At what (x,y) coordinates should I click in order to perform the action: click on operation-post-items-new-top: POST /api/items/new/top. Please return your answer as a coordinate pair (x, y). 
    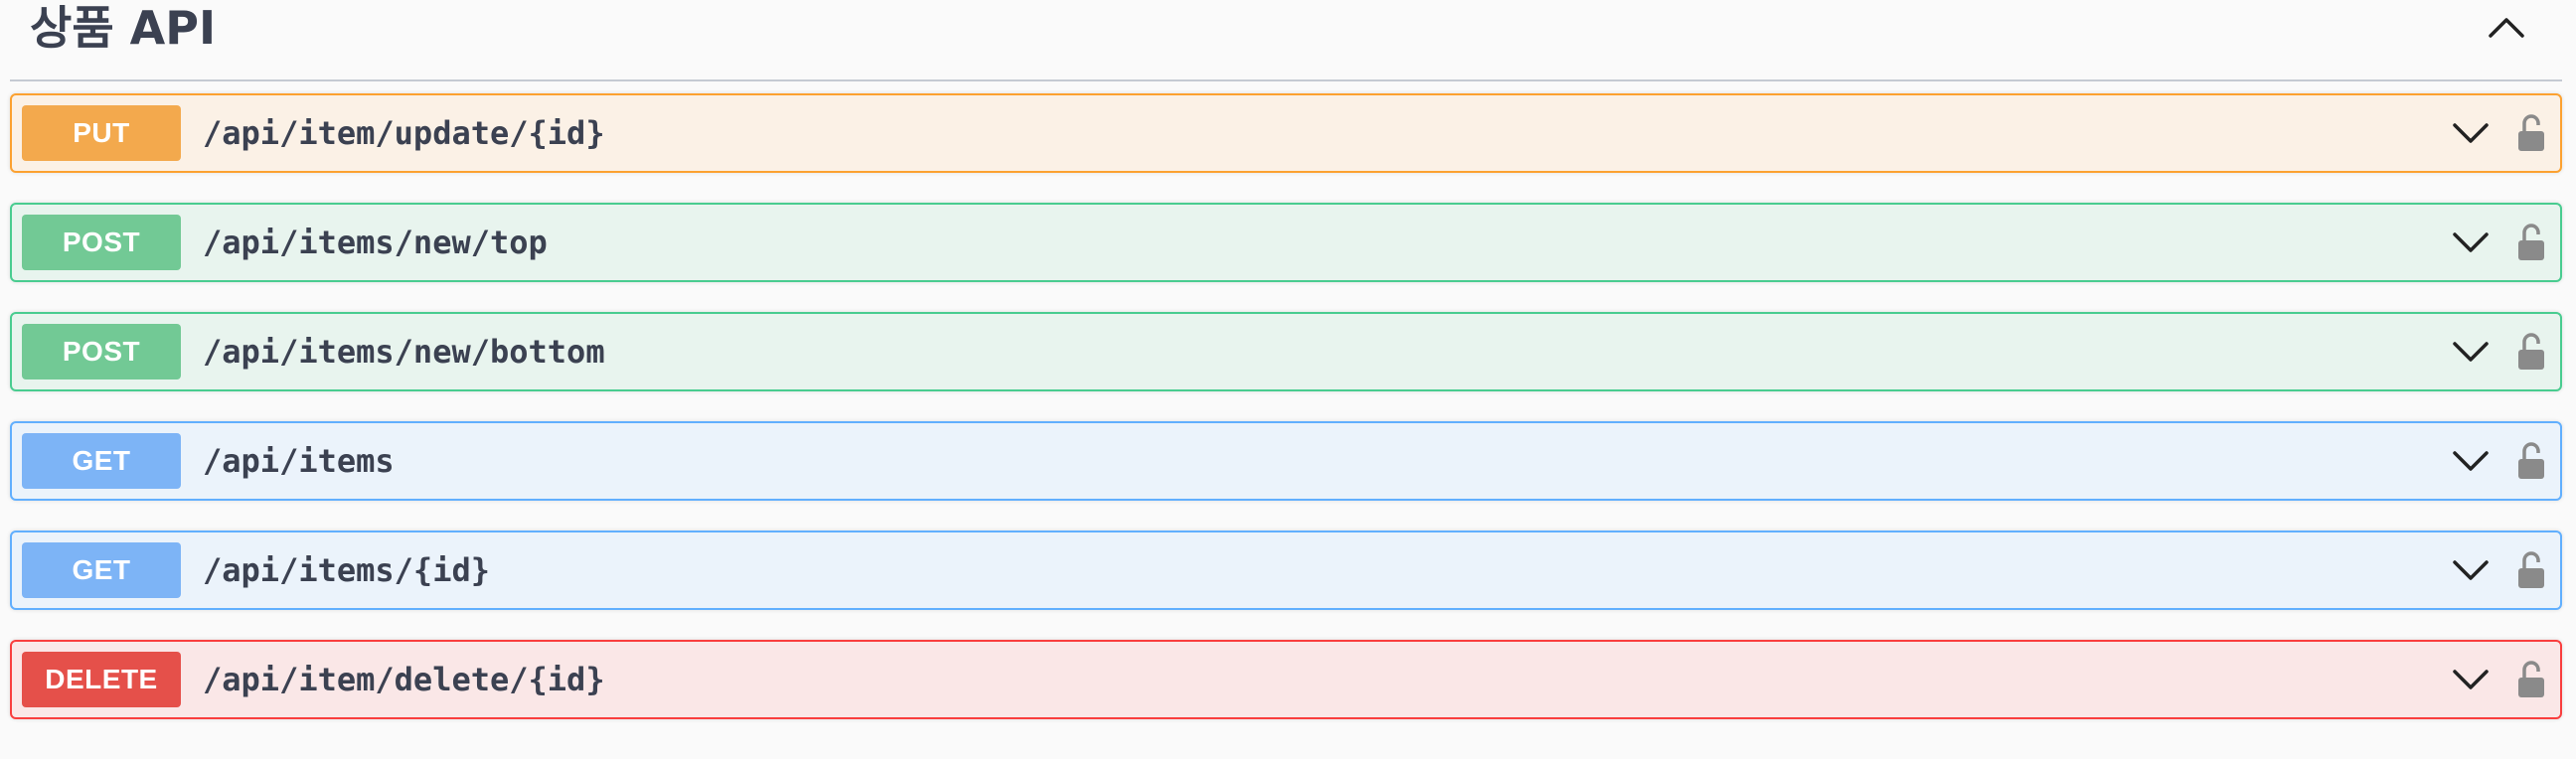
    Looking at the image, I should click on (1286, 243).